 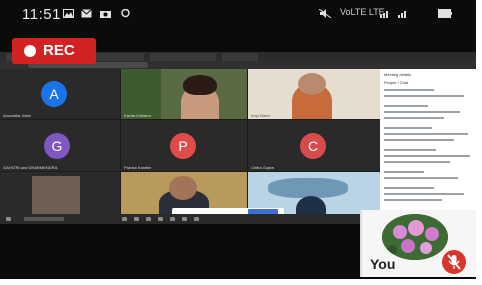 I want to click on taskbar-search, so click(x=44, y=219).